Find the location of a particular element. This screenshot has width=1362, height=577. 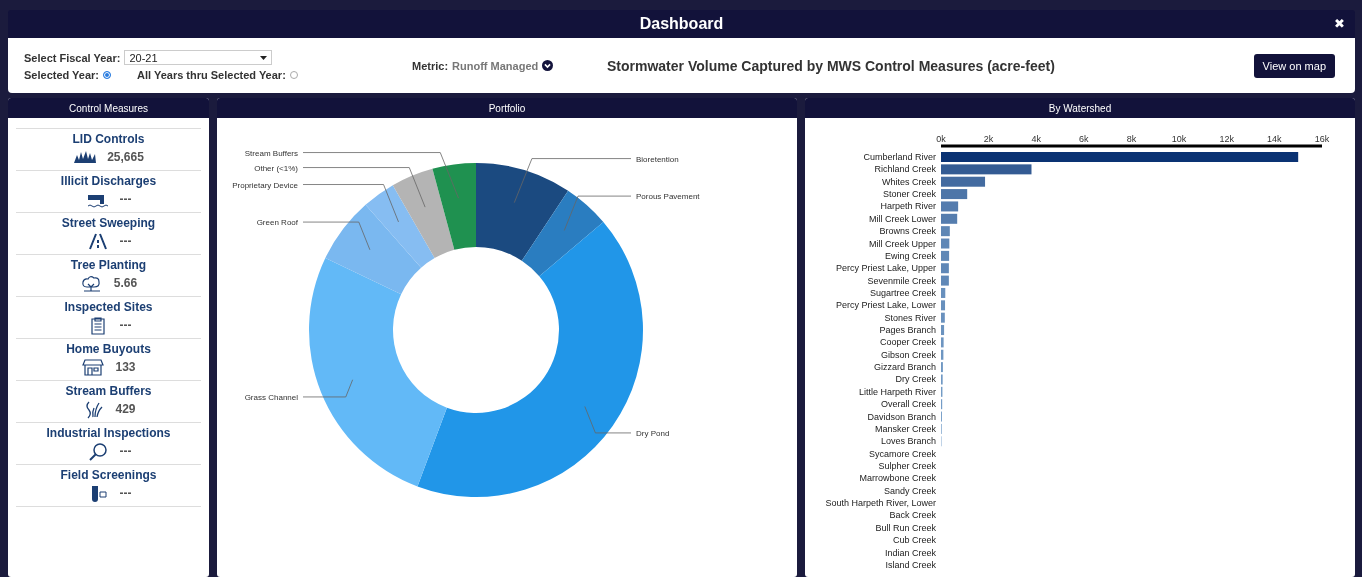

slice-label: Grass Channel is located at coordinates (271, 397).